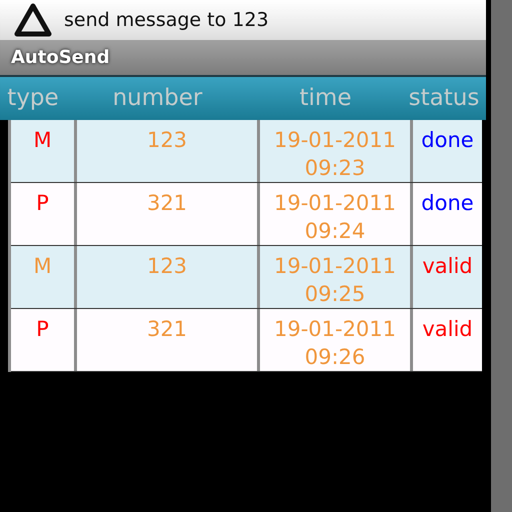 This screenshot has height=512, width=512. I want to click on column-header: type, so click(33, 99).